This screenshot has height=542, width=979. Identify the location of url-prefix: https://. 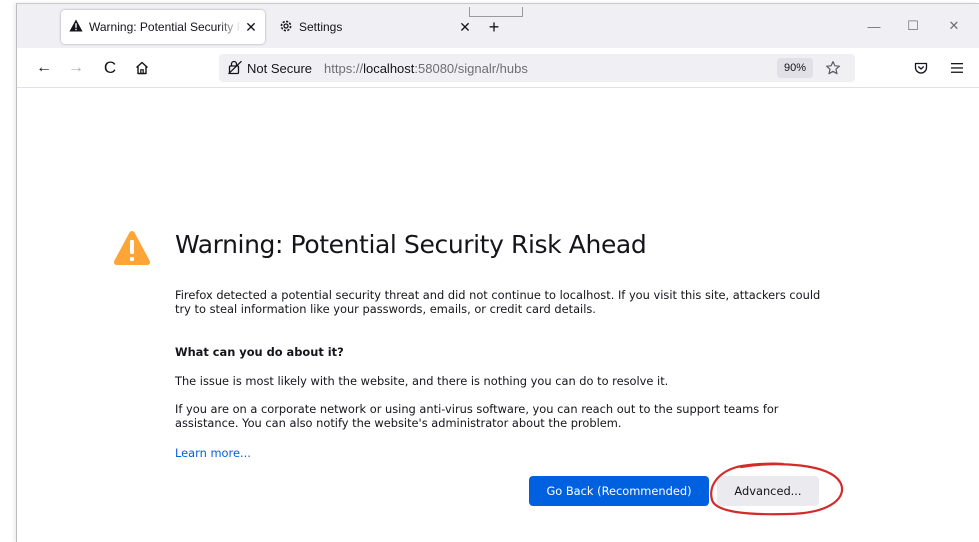
(344, 68).